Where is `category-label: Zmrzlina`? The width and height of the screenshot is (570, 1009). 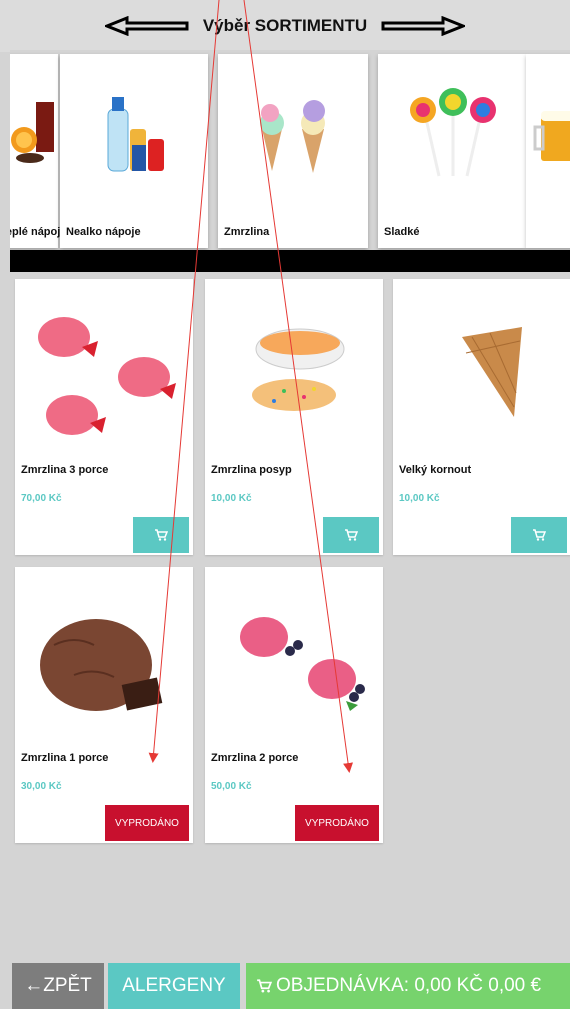
category-label: Zmrzlina is located at coordinates (247, 232).